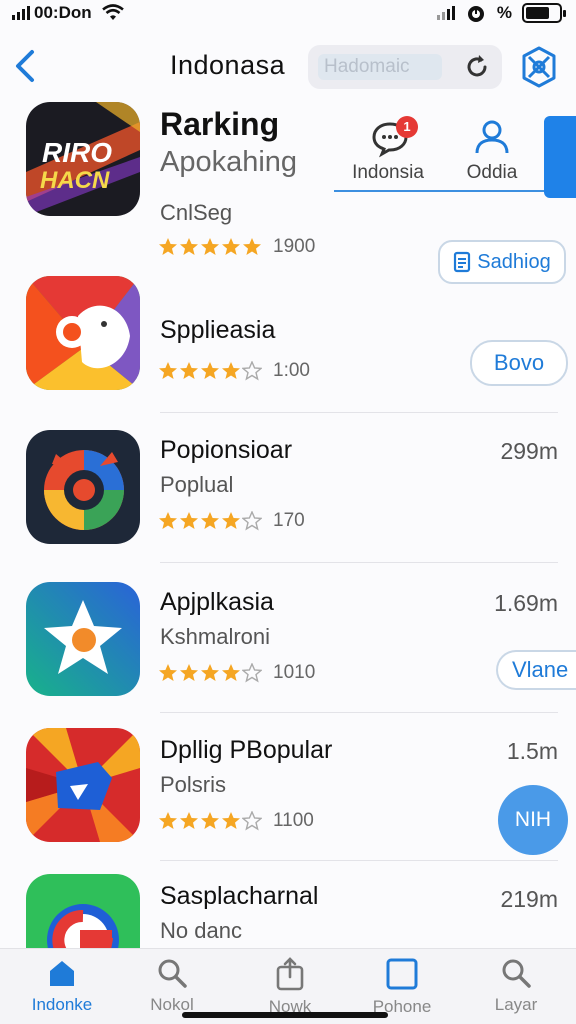 This screenshot has width=576, height=1024. What do you see at coordinates (220, 124) in the screenshot?
I see `app-name: Rarking` at bounding box center [220, 124].